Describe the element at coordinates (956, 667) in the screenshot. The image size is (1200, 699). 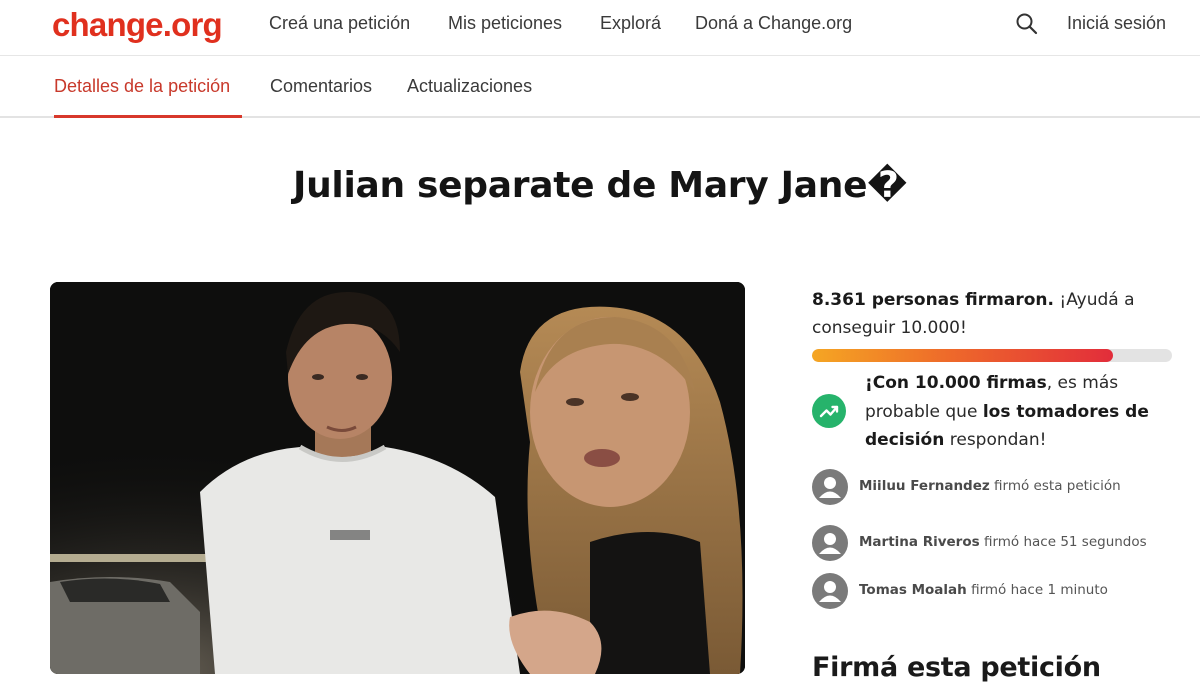
I see `sign-petition-heading: Firmá esta petición` at that location.